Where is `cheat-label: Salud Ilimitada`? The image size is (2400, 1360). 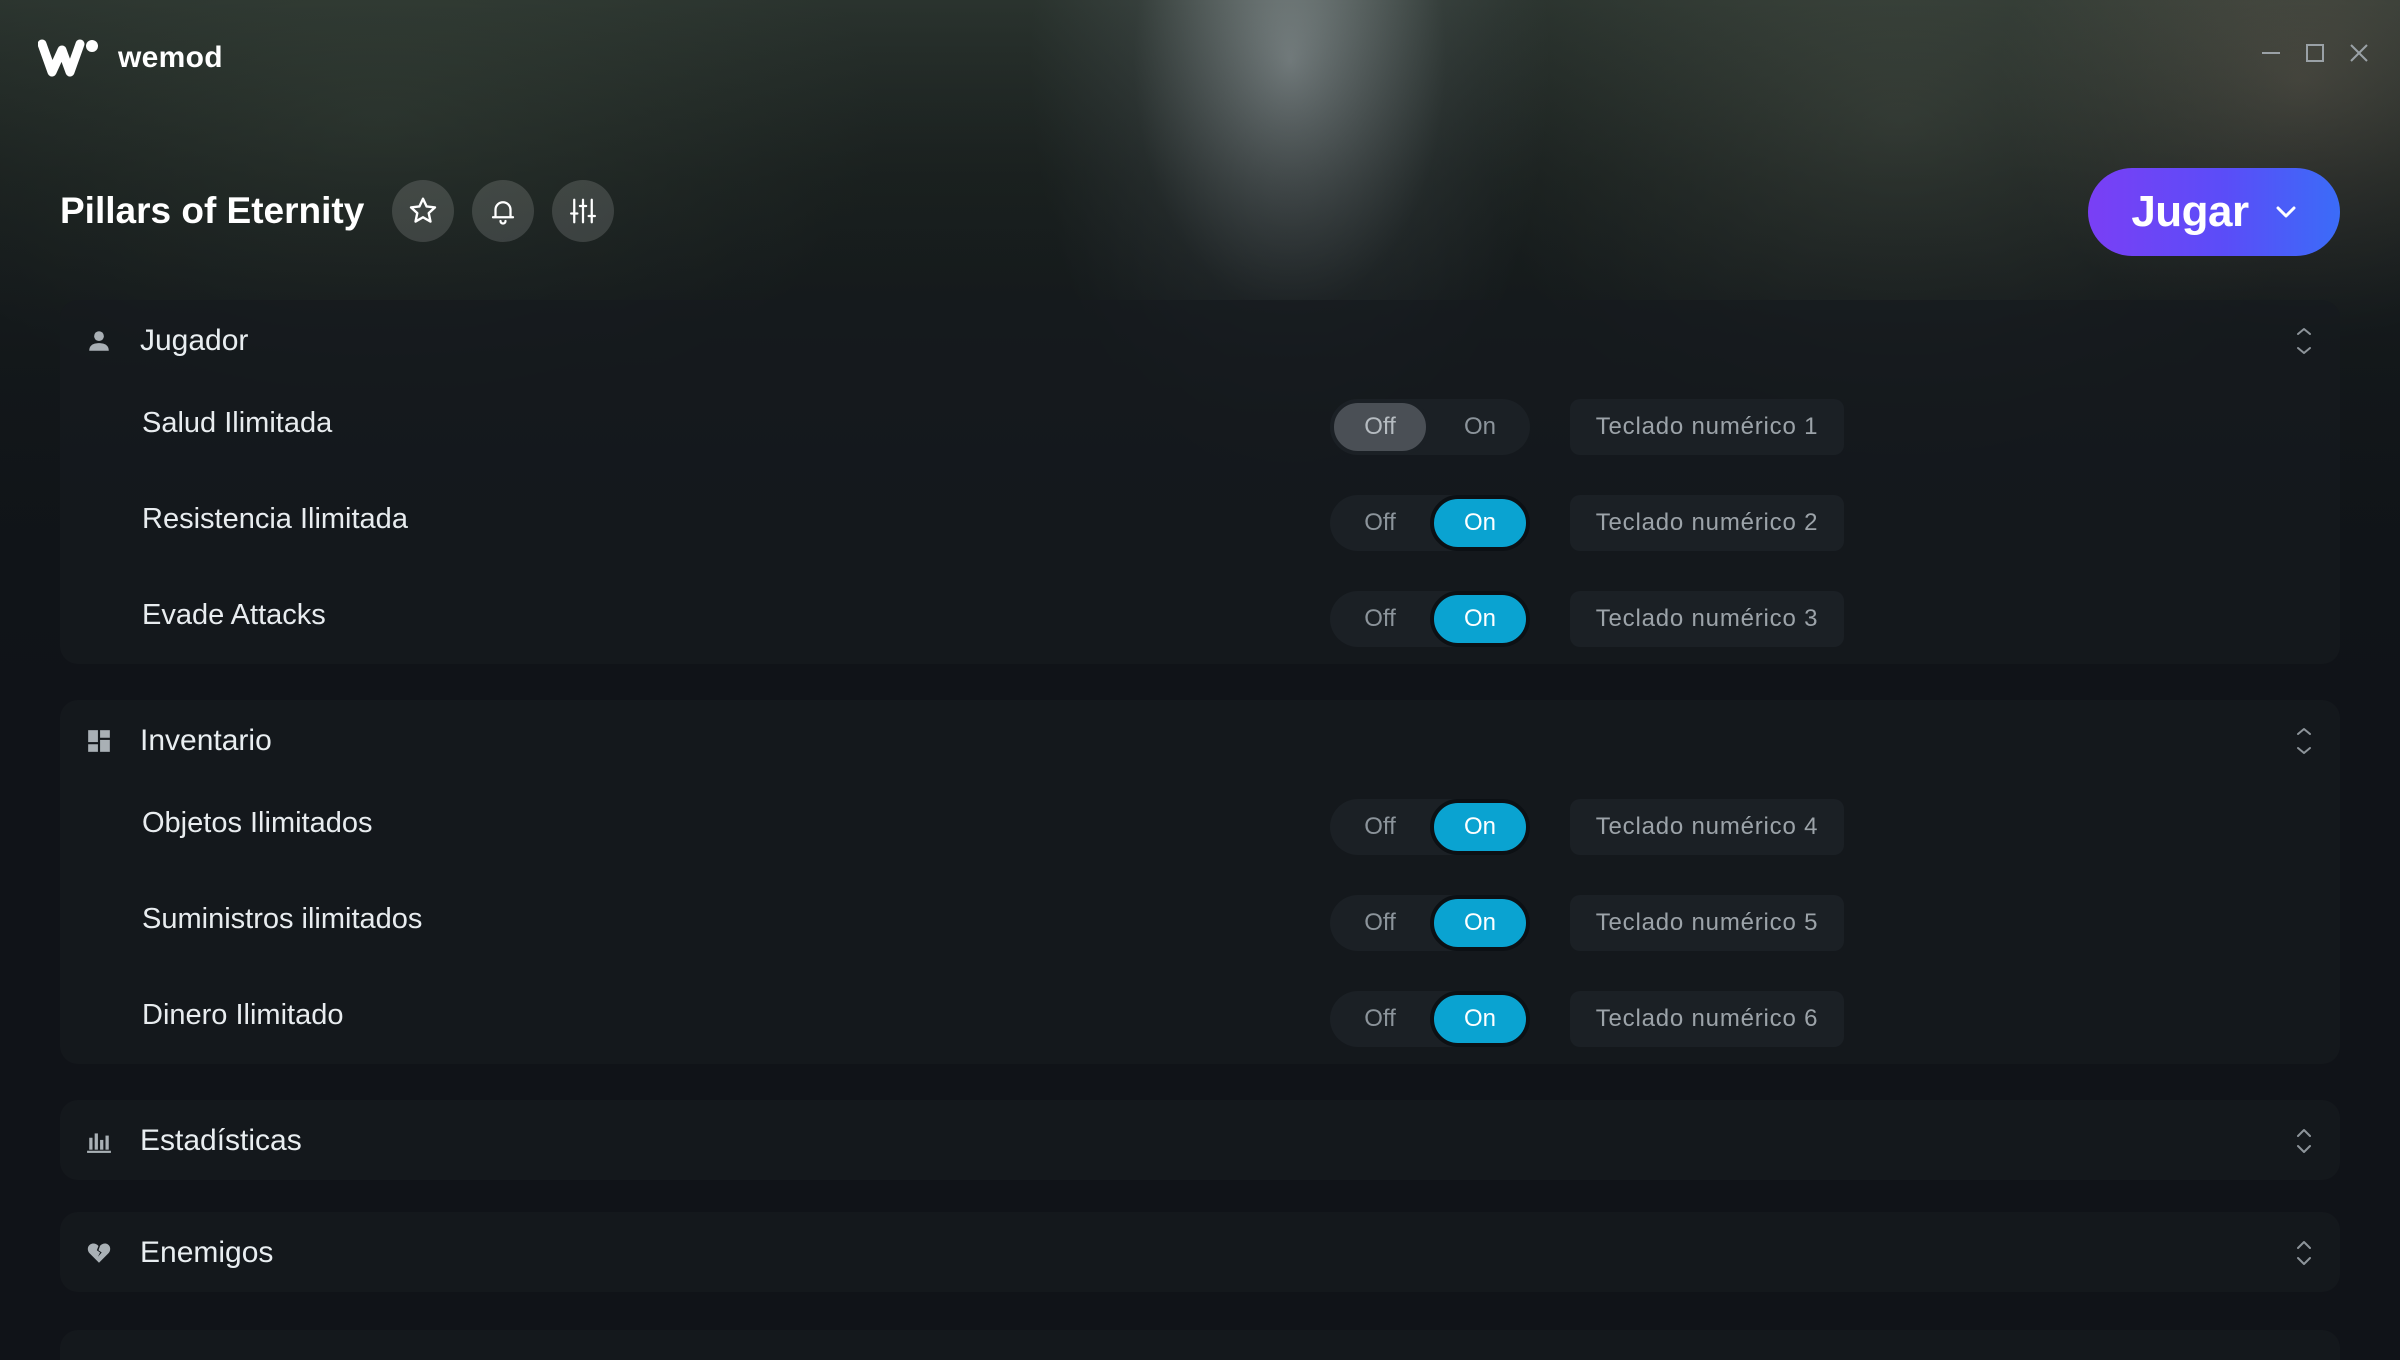
cheat-label: Salud Ilimitada is located at coordinates (237, 423).